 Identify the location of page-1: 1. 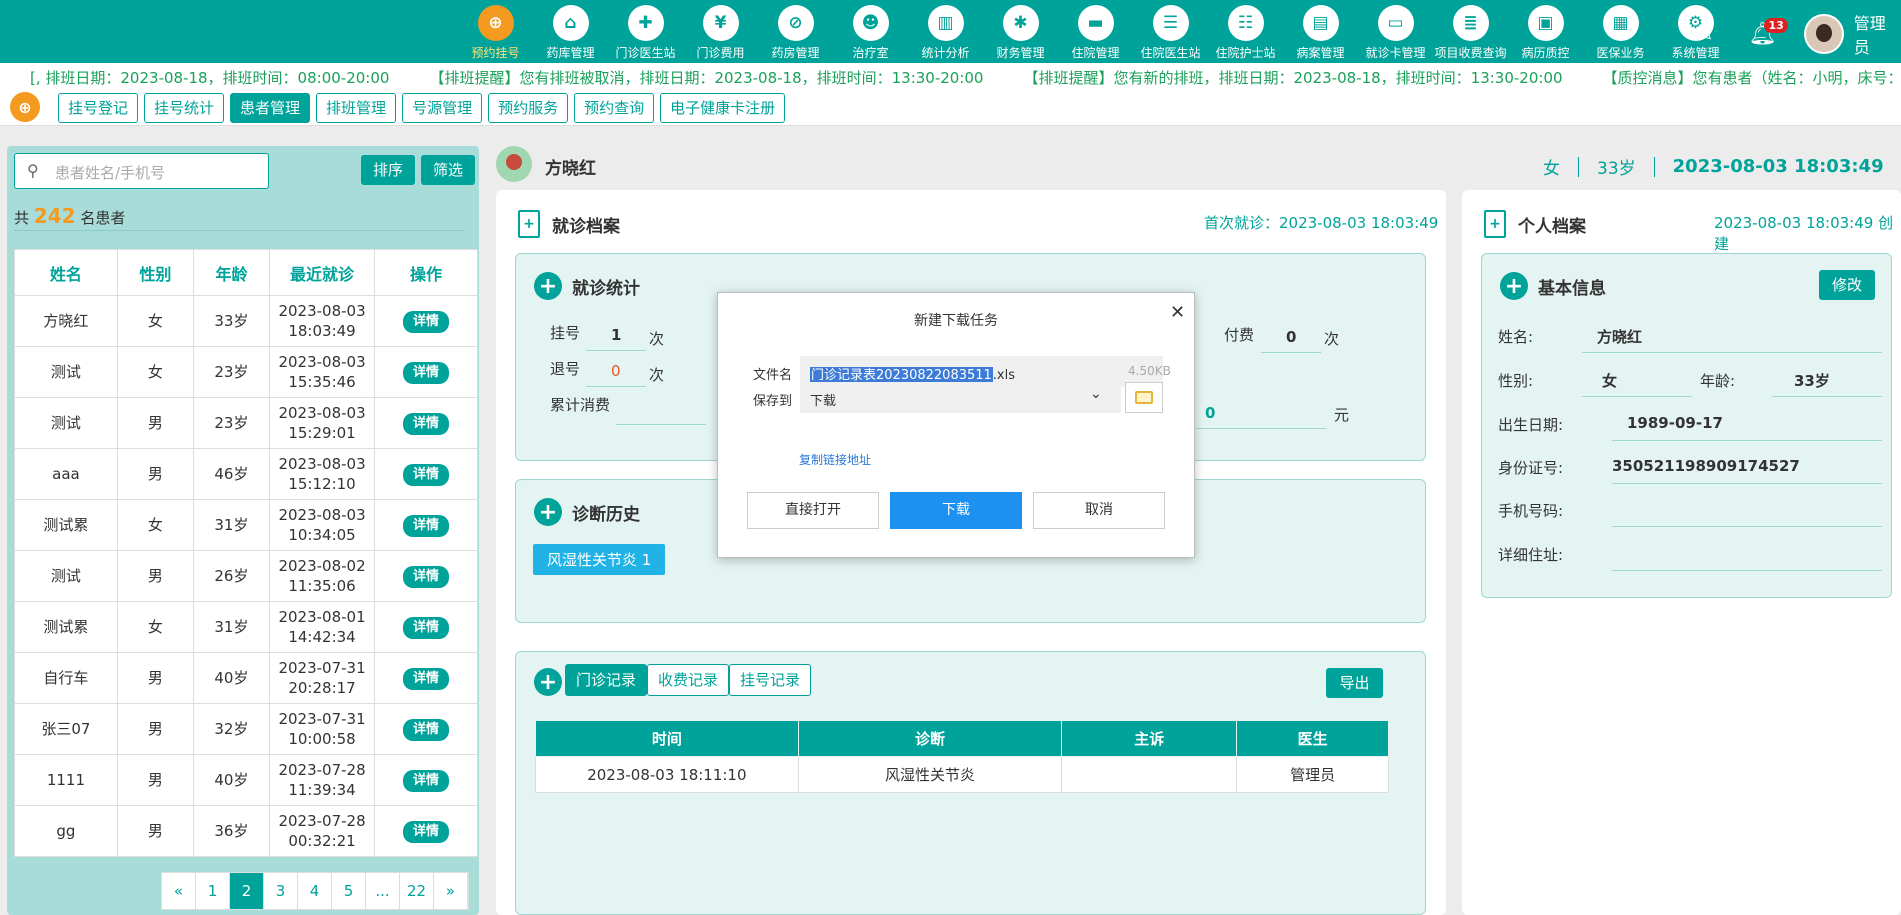
(213, 891).